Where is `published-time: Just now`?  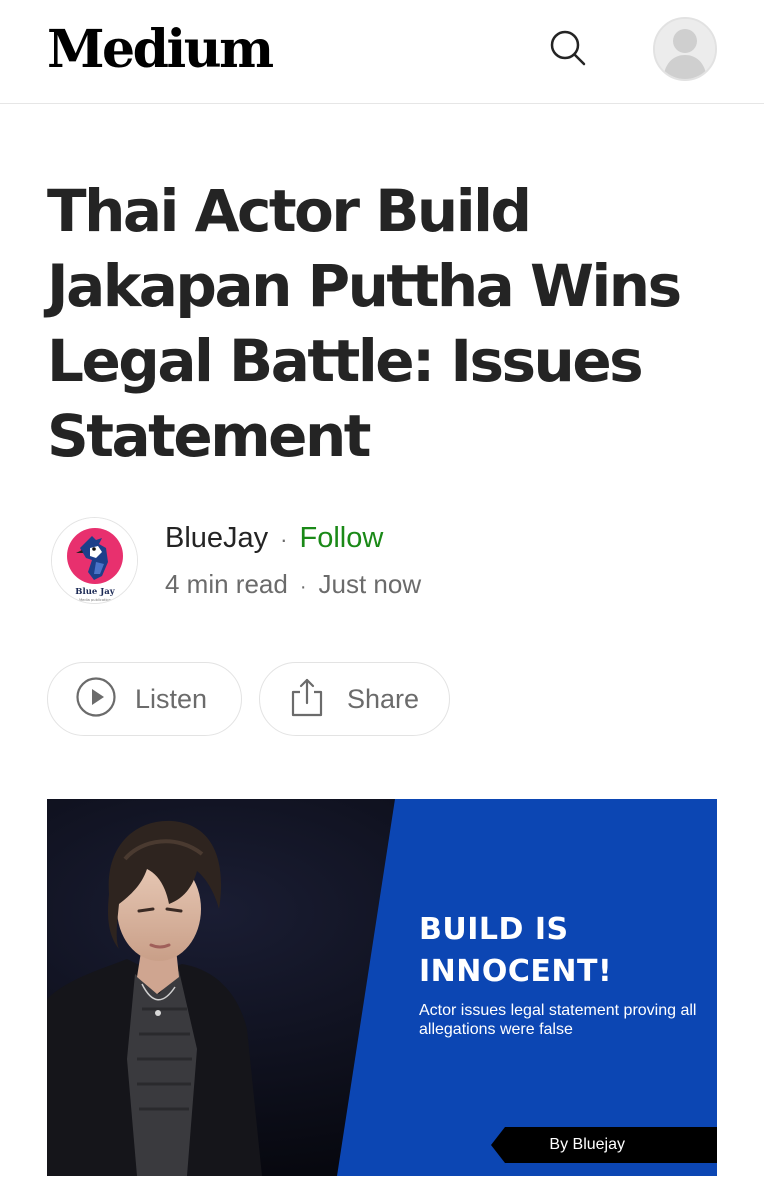 published-time: Just now is located at coordinates (370, 584).